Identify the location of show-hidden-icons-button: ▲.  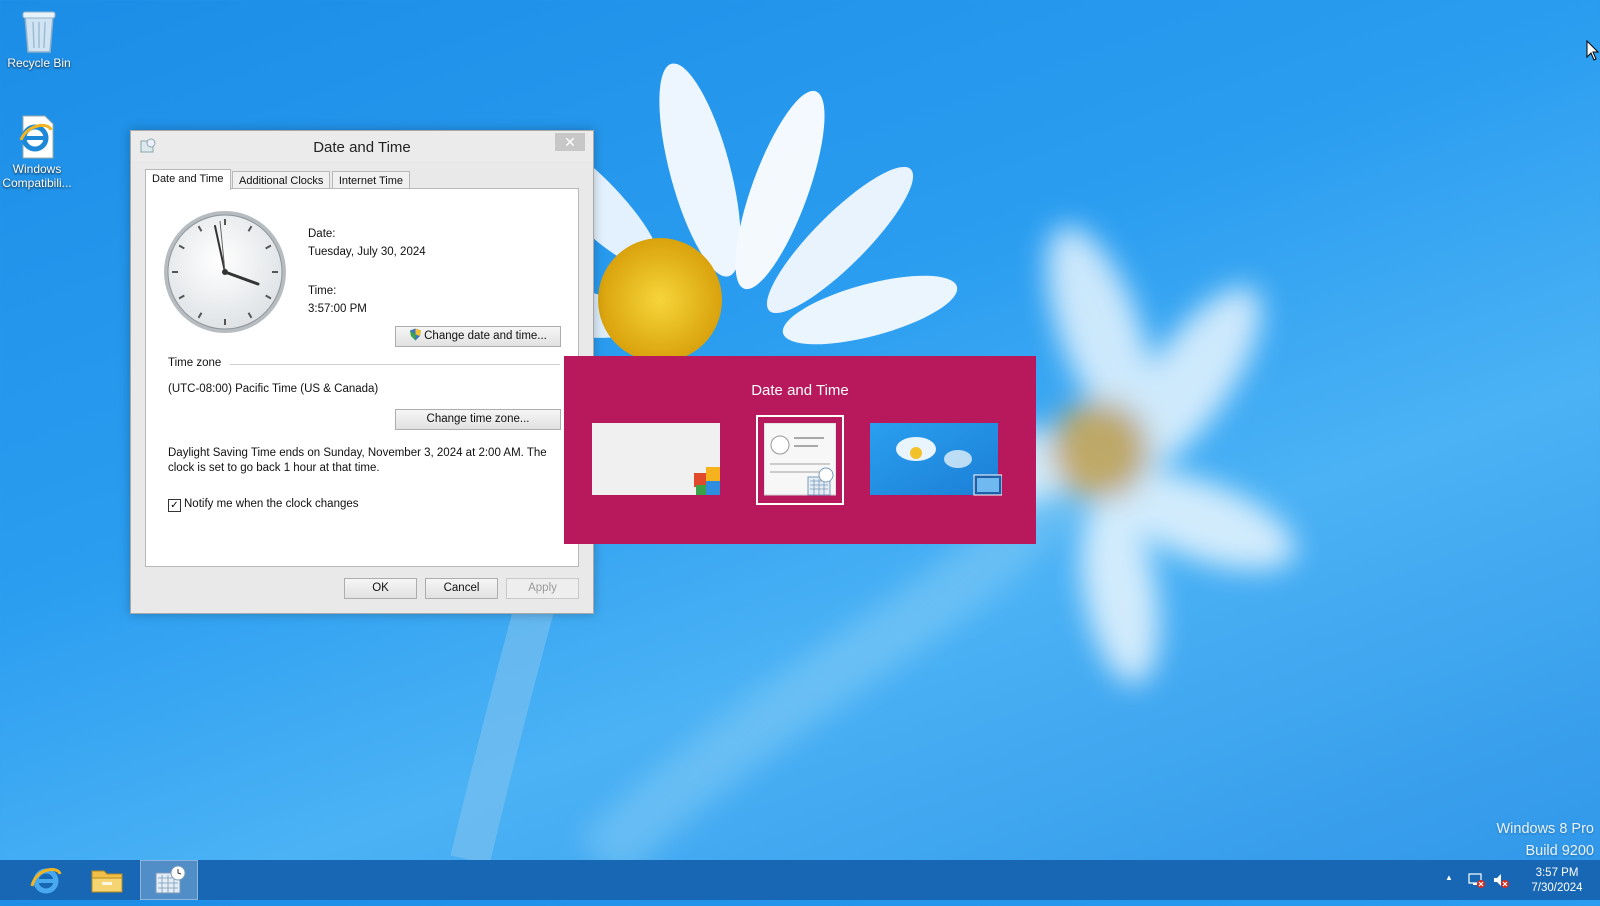
(1449, 877).